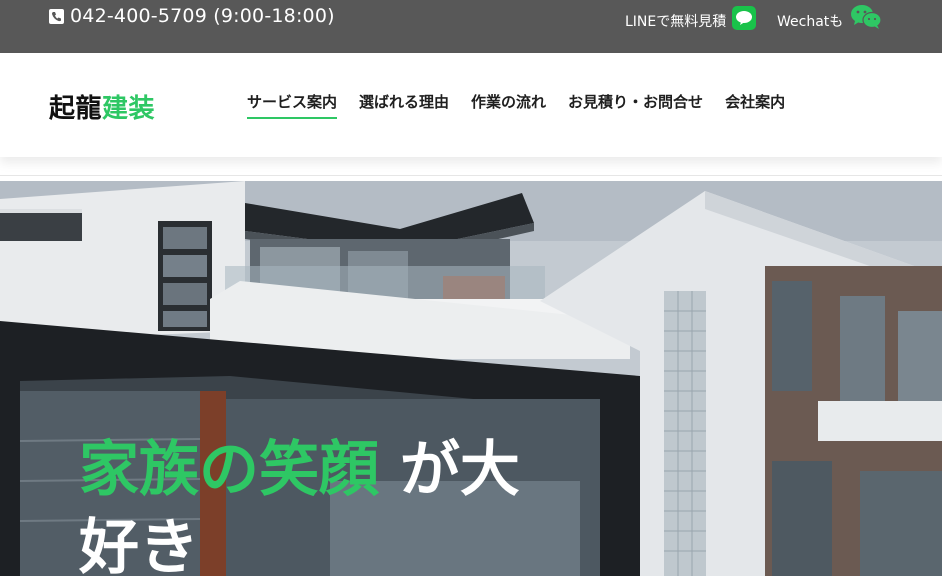 This screenshot has width=942, height=576. What do you see at coordinates (449, 470) in the screenshot?
I see `hero-title-white-1: が大` at bounding box center [449, 470].